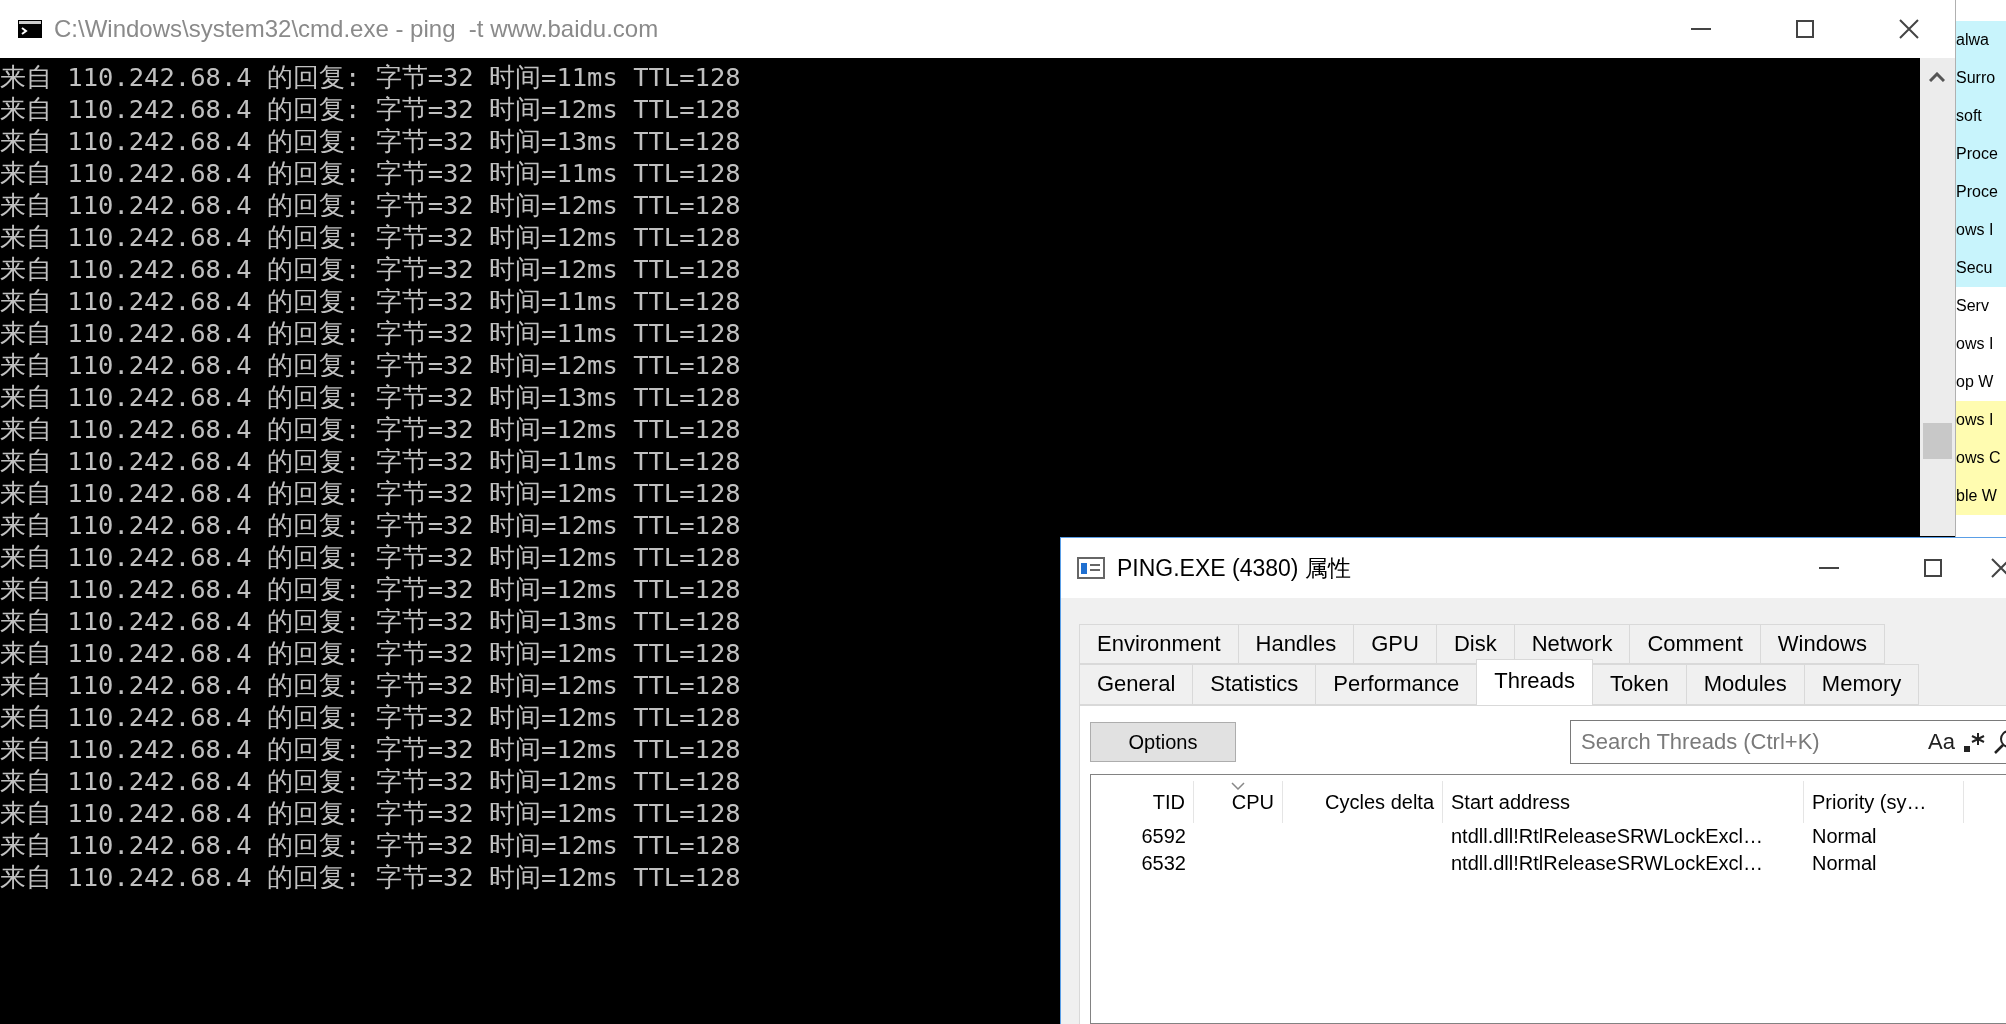 Image resolution: width=2006 pixels, height=1024 pixels. I want to click on tab: Modules, so click(1745, 684).